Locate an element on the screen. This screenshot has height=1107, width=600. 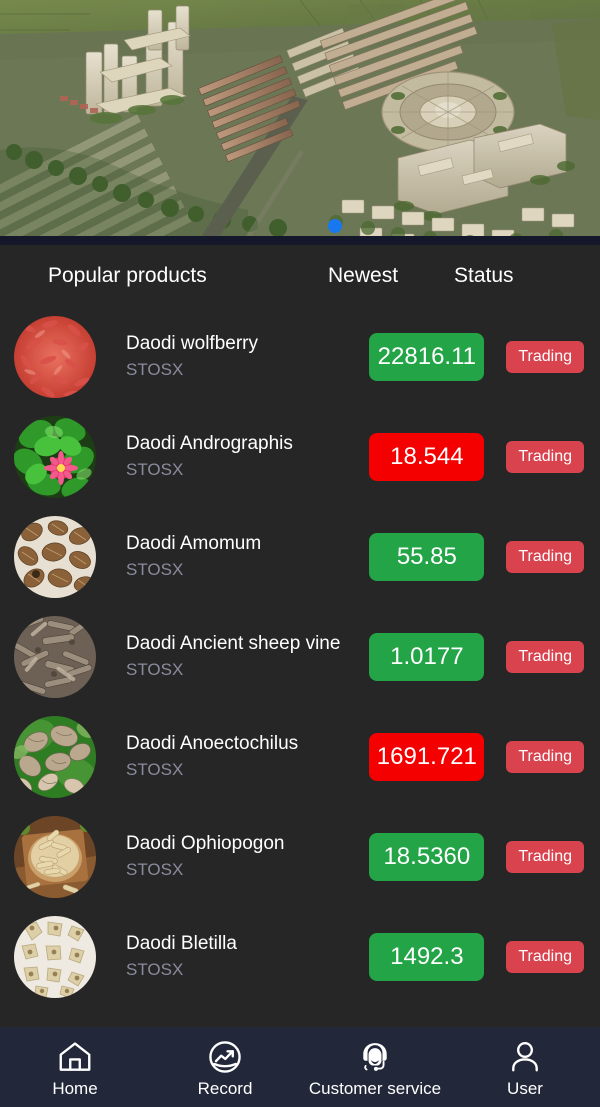
green-plant-flower-thumb is located at coordinates (55, 457).